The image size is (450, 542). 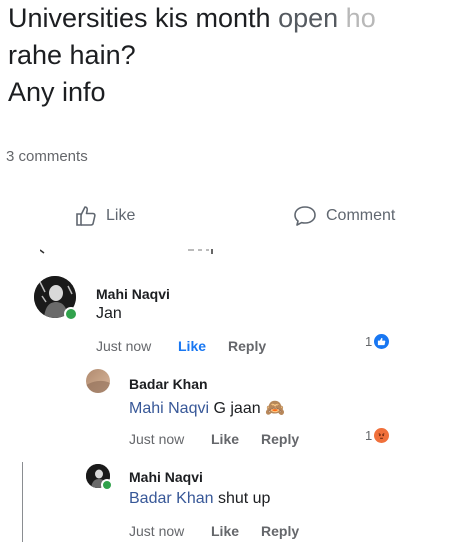 I want to click on post-text-part: ho, so click(x=360, y=18).